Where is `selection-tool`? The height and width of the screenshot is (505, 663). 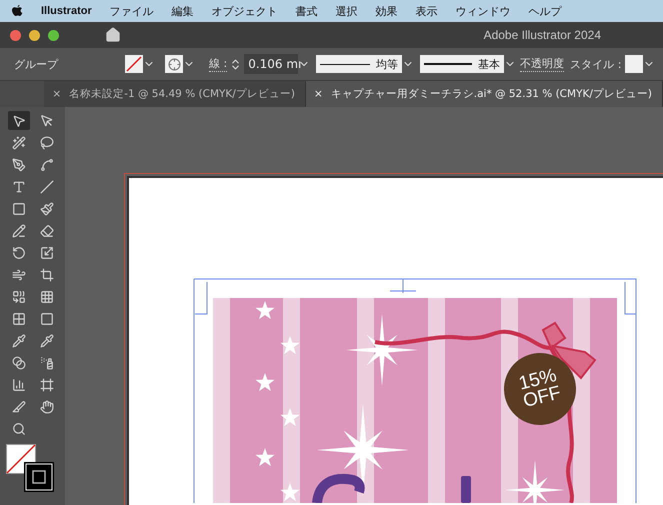
selection-tool is located at coordinates (19, 120).